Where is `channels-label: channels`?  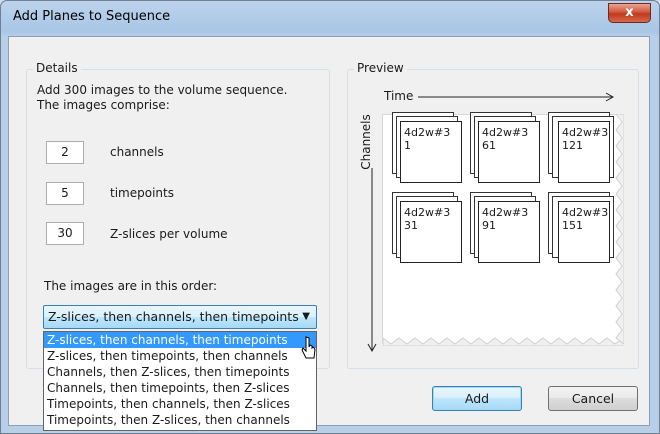 channels-label: channels is located at coordinates (137, 152).